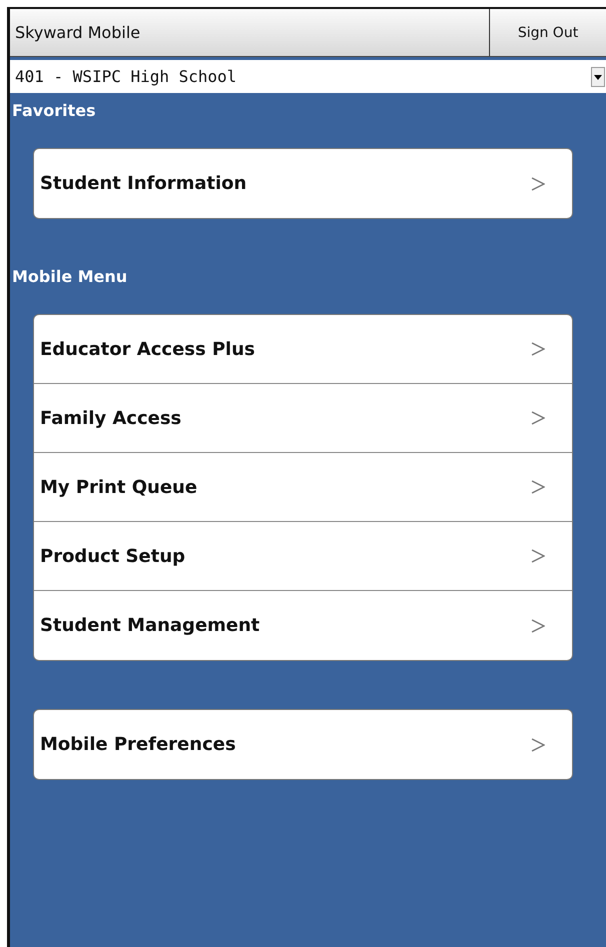 The height and width of the screenshot is (947, 606). I want to click on menu-item: Student Management, so click(303, 625).